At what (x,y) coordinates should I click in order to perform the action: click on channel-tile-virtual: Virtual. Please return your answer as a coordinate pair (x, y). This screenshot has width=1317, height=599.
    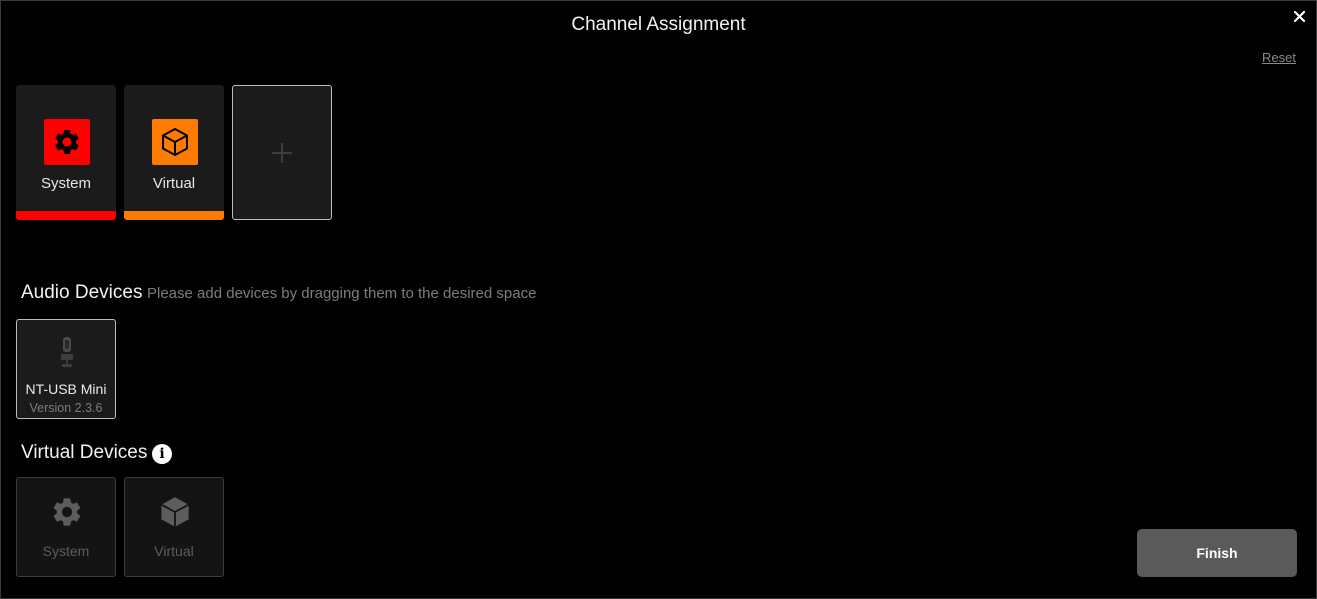
    Looking at the image, I should click on (174, 152).